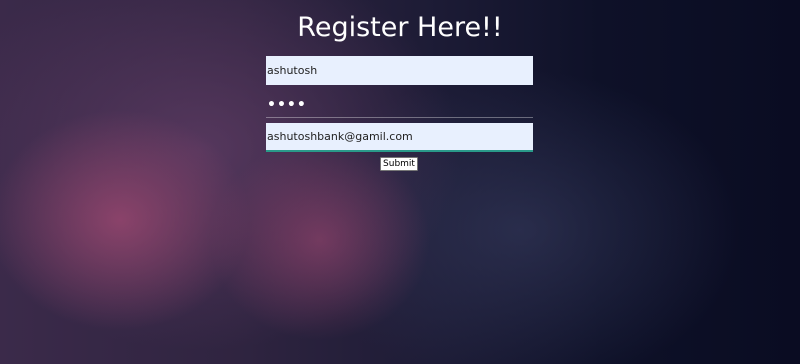 This screenshot has height=364, width=800. Describe the element at coordinates (399, 70) in the screenshot. I see `username-input` at that location.